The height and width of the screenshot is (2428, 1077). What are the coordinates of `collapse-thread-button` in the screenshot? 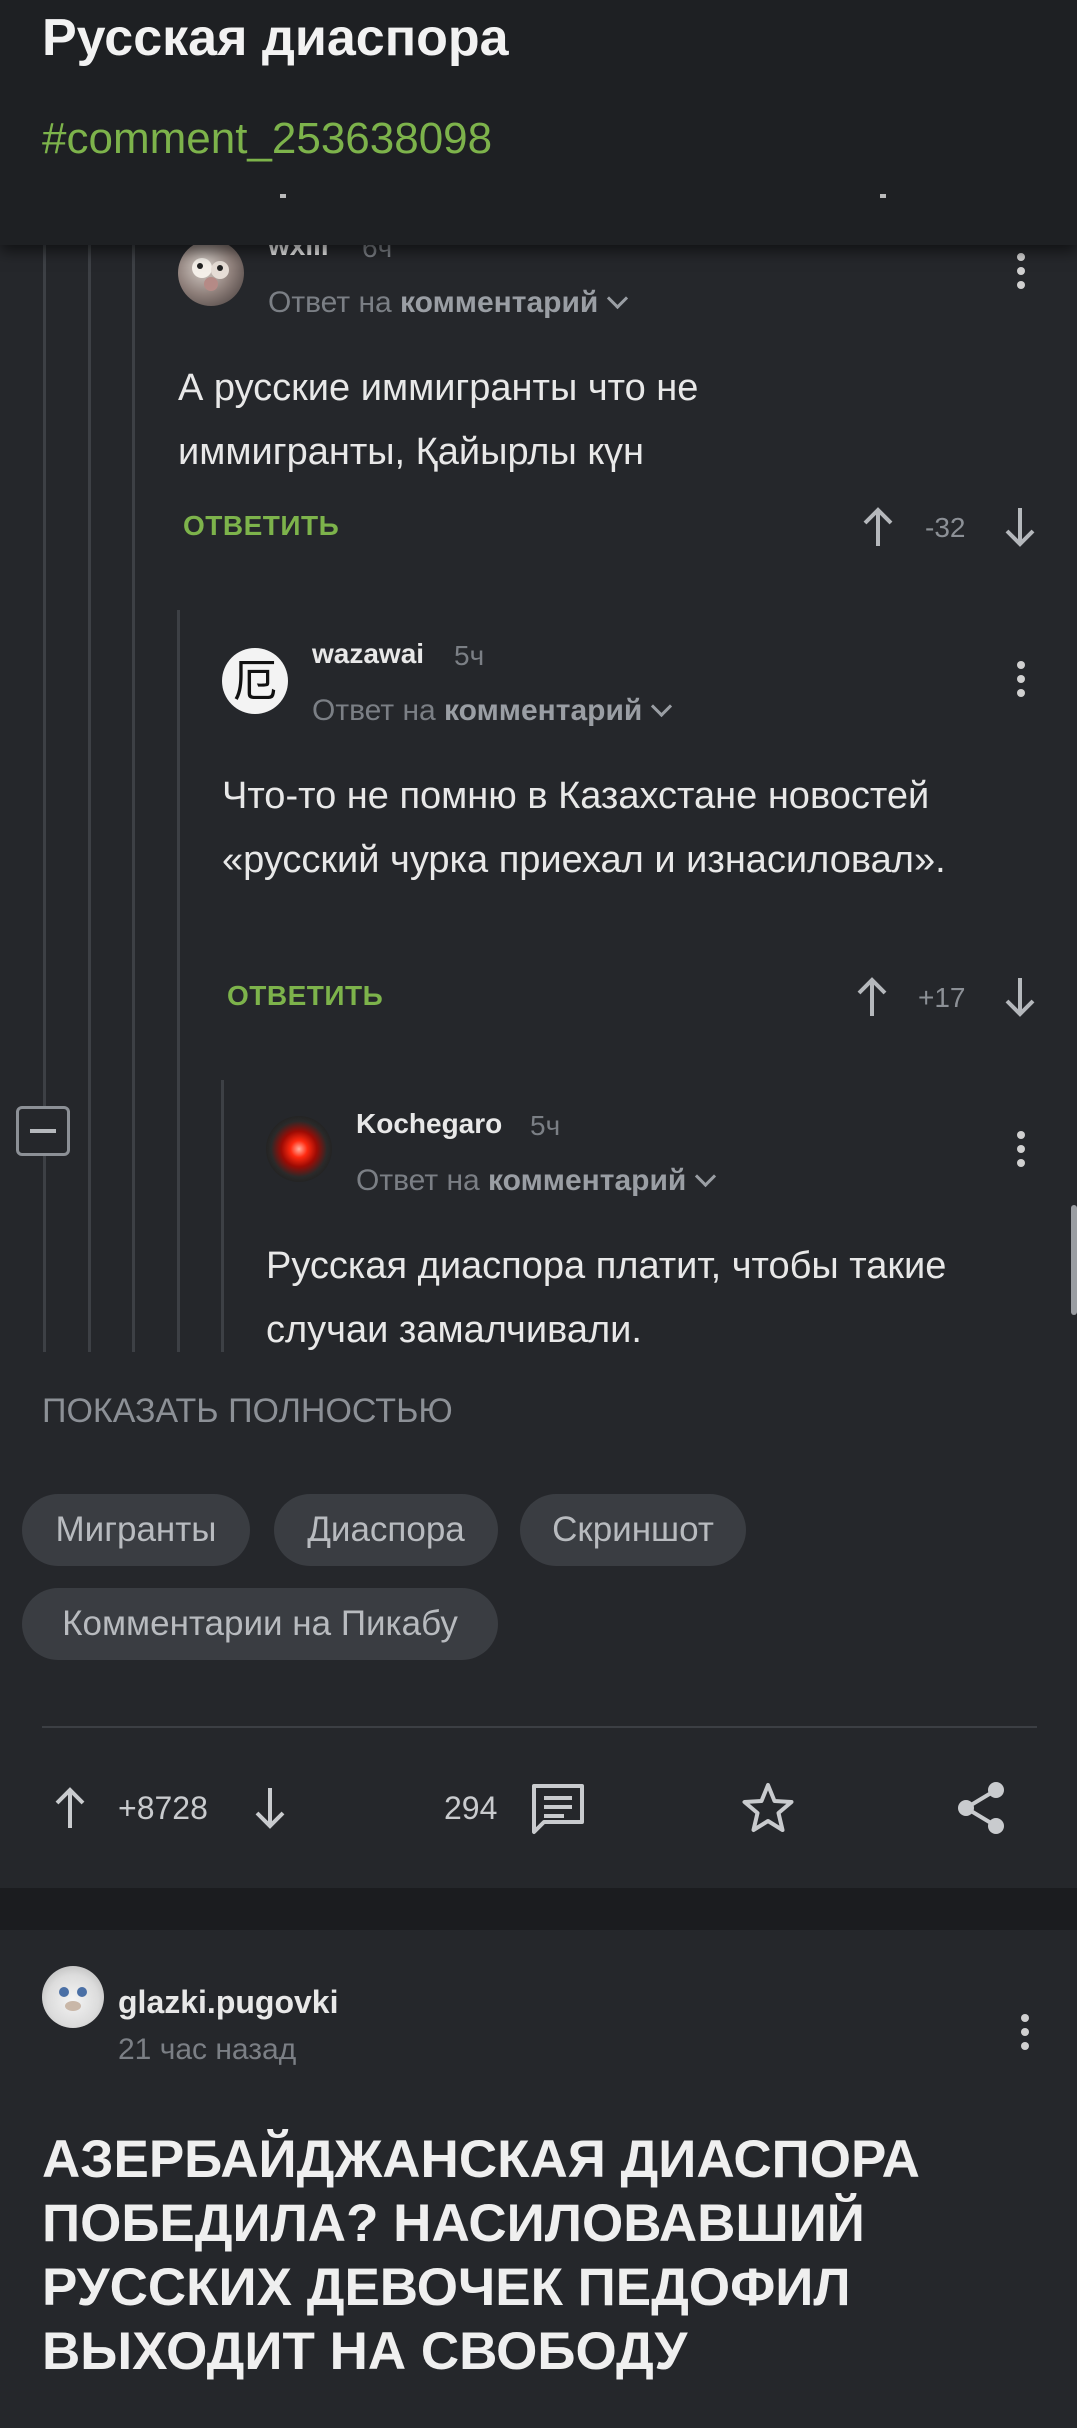 It's located at (43, 1131).